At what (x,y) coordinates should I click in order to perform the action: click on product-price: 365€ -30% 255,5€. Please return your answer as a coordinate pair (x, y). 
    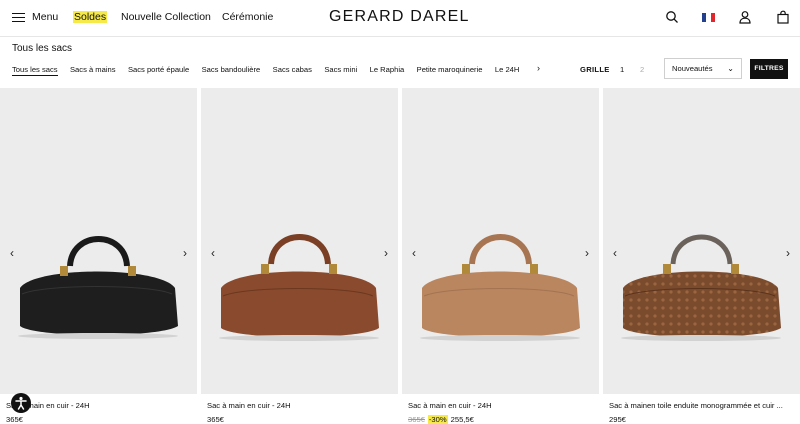
    Looking at the image, I should click on (441, 419).